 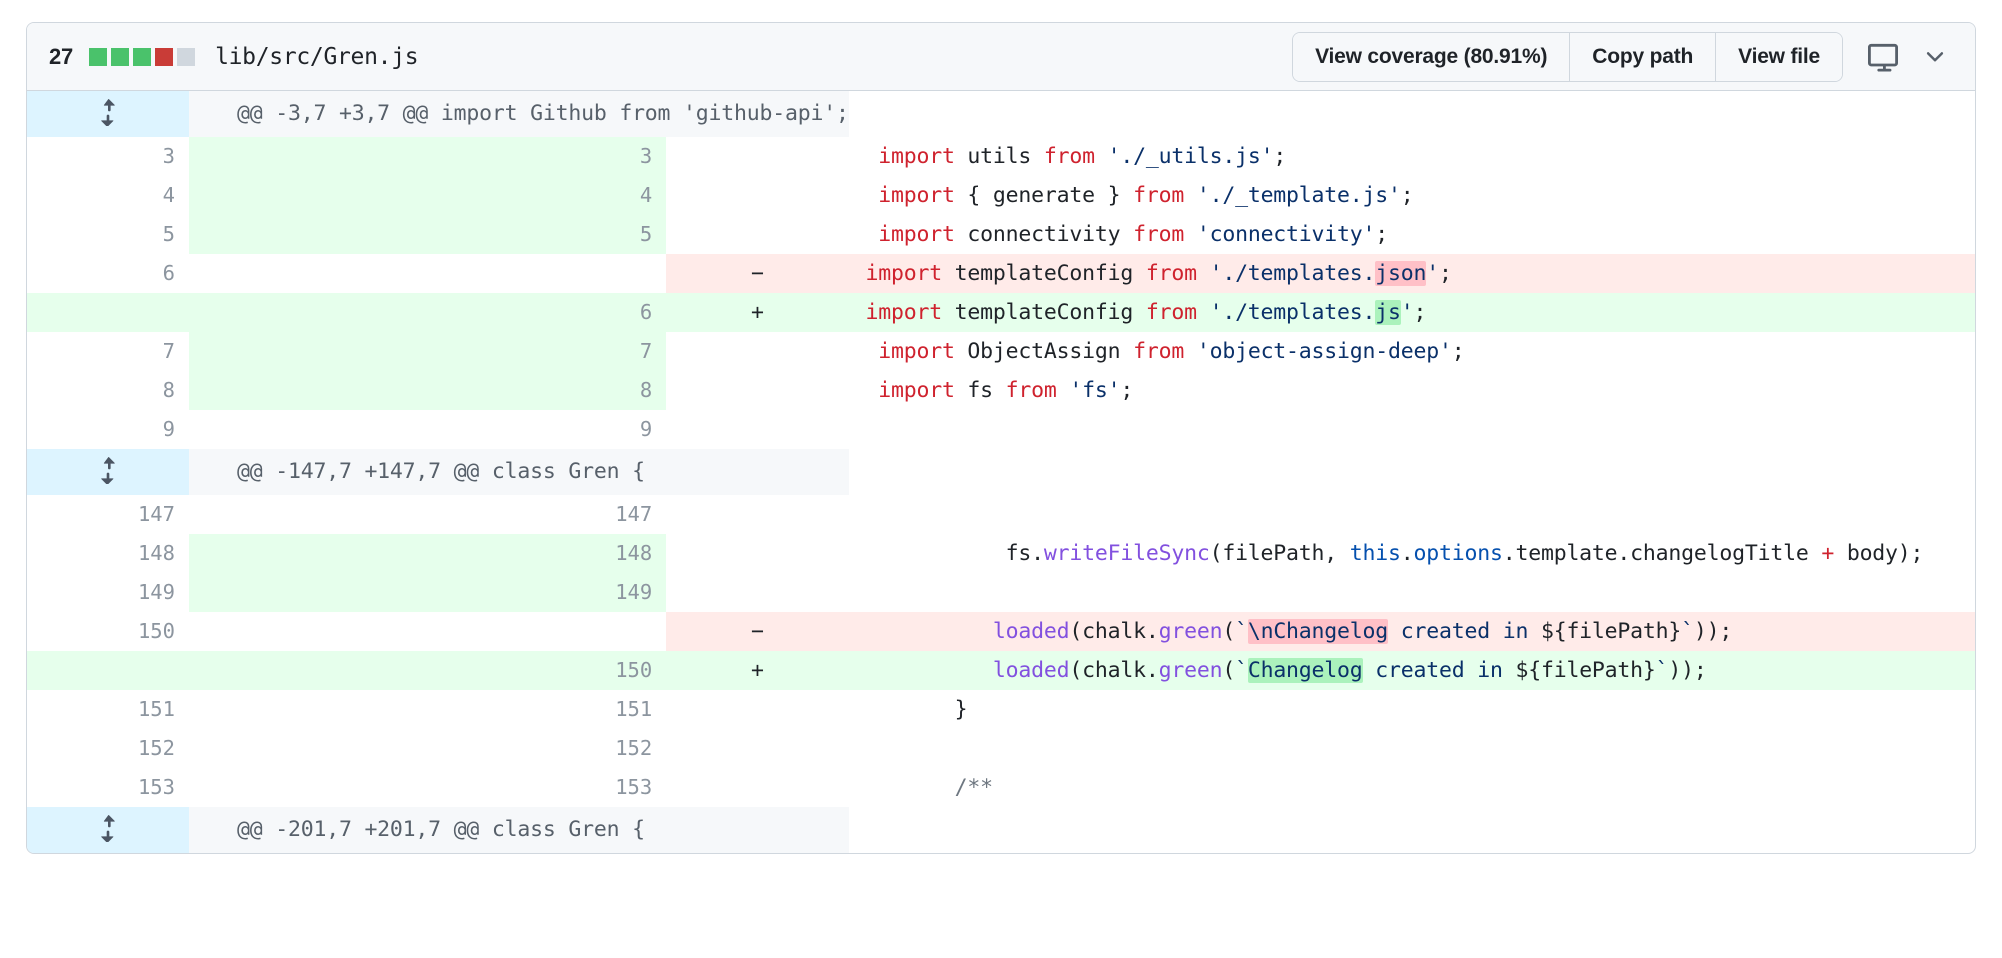 I want to click on line-number-old: 152, so click(x=108, y=748).